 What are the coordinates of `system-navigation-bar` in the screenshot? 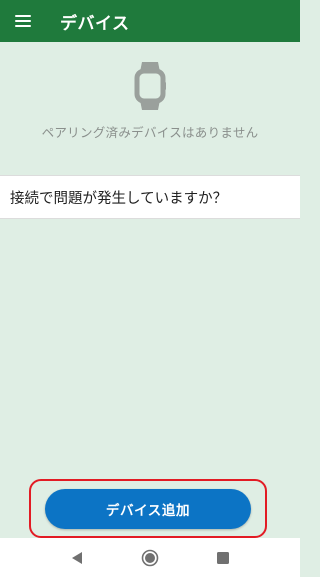 It's located at (150, 557).